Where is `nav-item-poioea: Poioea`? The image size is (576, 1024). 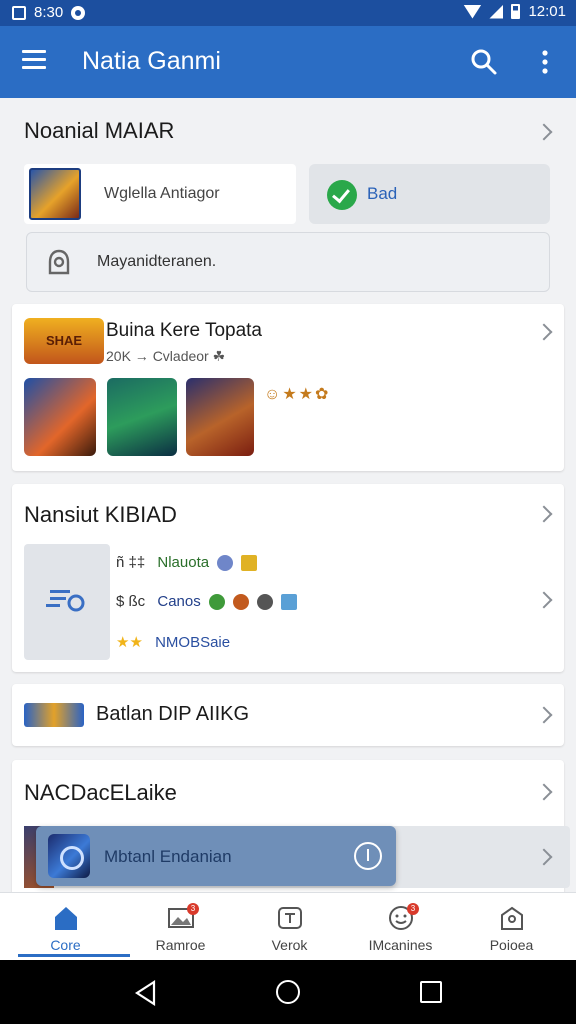 nav-item-poioea: Poioea is located at coordinates (511, 927).